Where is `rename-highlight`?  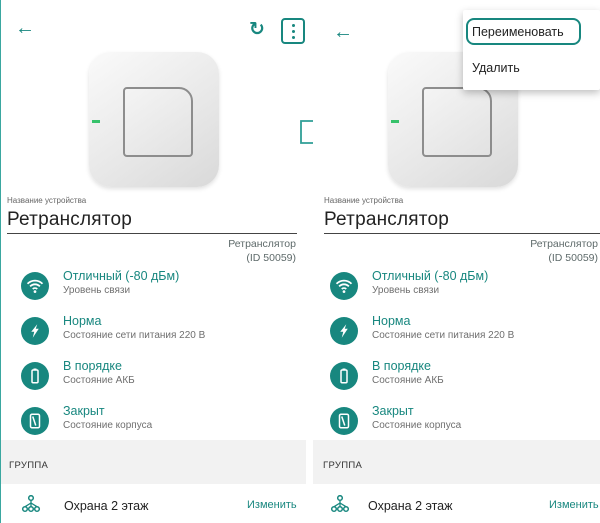 rename-highlight is located at coordinates (523, 31).